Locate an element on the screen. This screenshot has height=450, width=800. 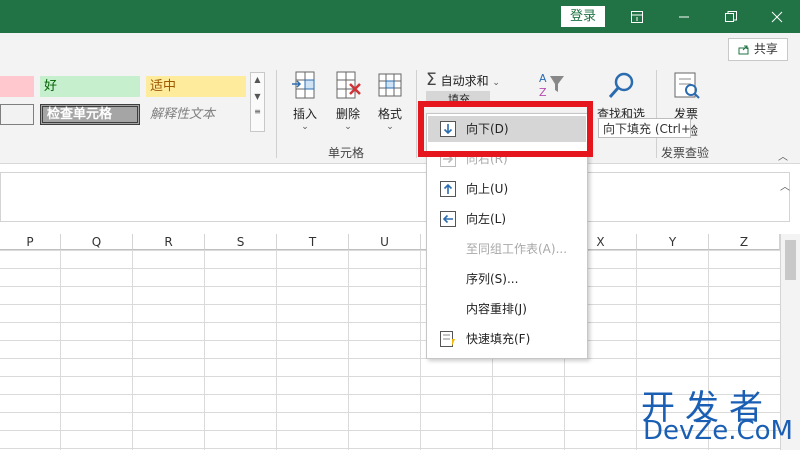
format-button: 格式 ⌄ is located at coordinates (390, 101).